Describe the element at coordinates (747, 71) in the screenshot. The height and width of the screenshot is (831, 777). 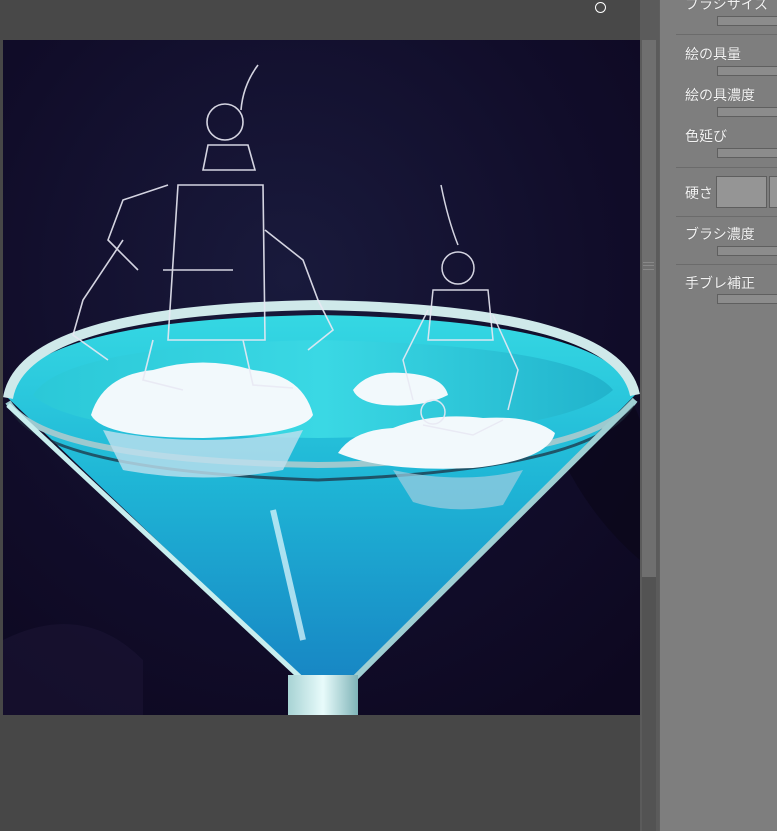
I see `paint-amount-slider` at that location.